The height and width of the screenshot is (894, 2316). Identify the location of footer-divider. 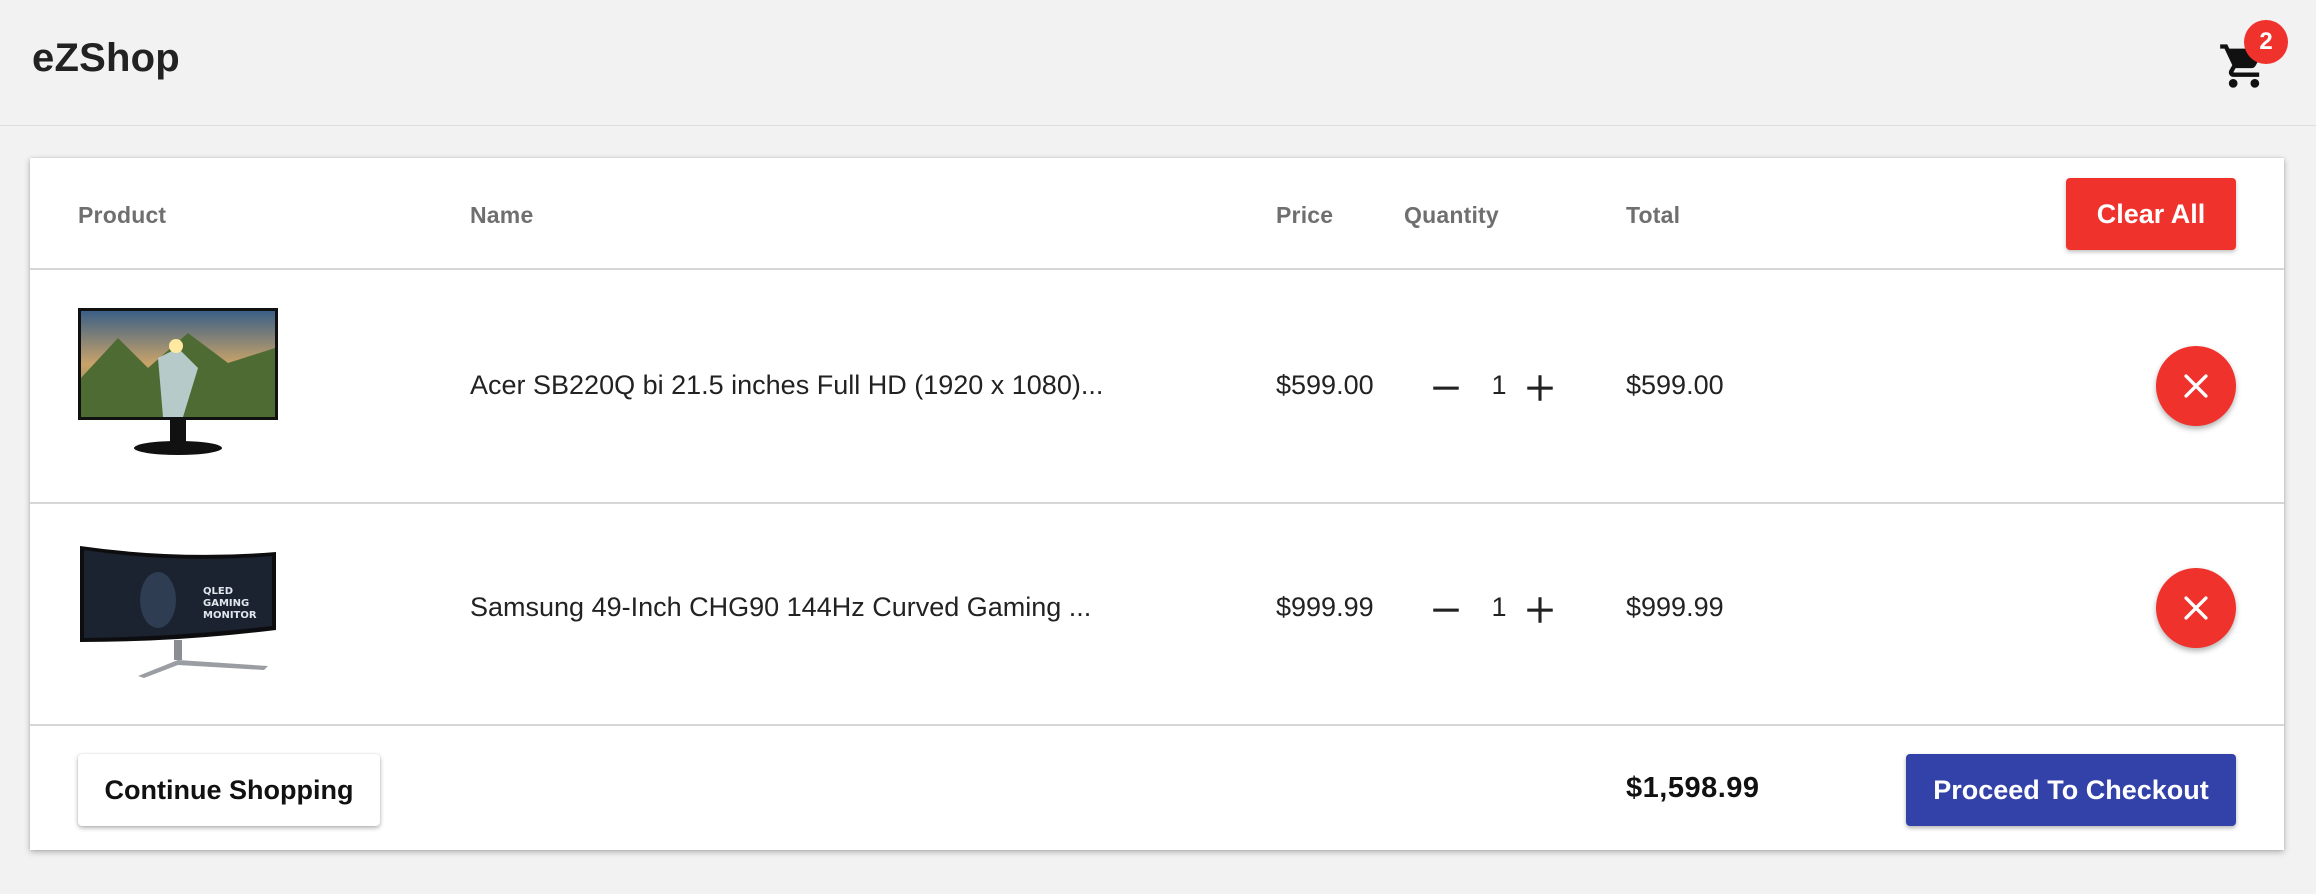
(1157, 725).